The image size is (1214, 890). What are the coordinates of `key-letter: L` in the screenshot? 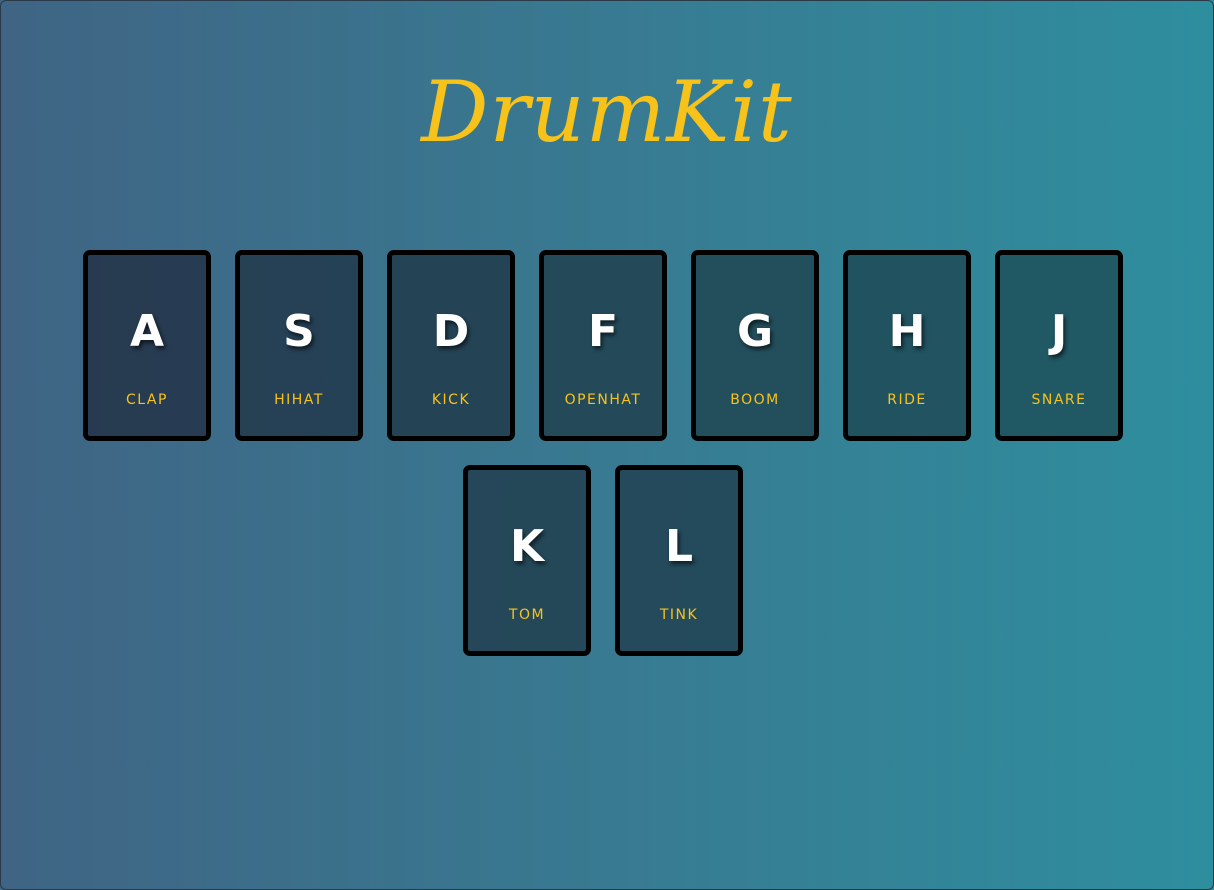 It's located at (679, 546).